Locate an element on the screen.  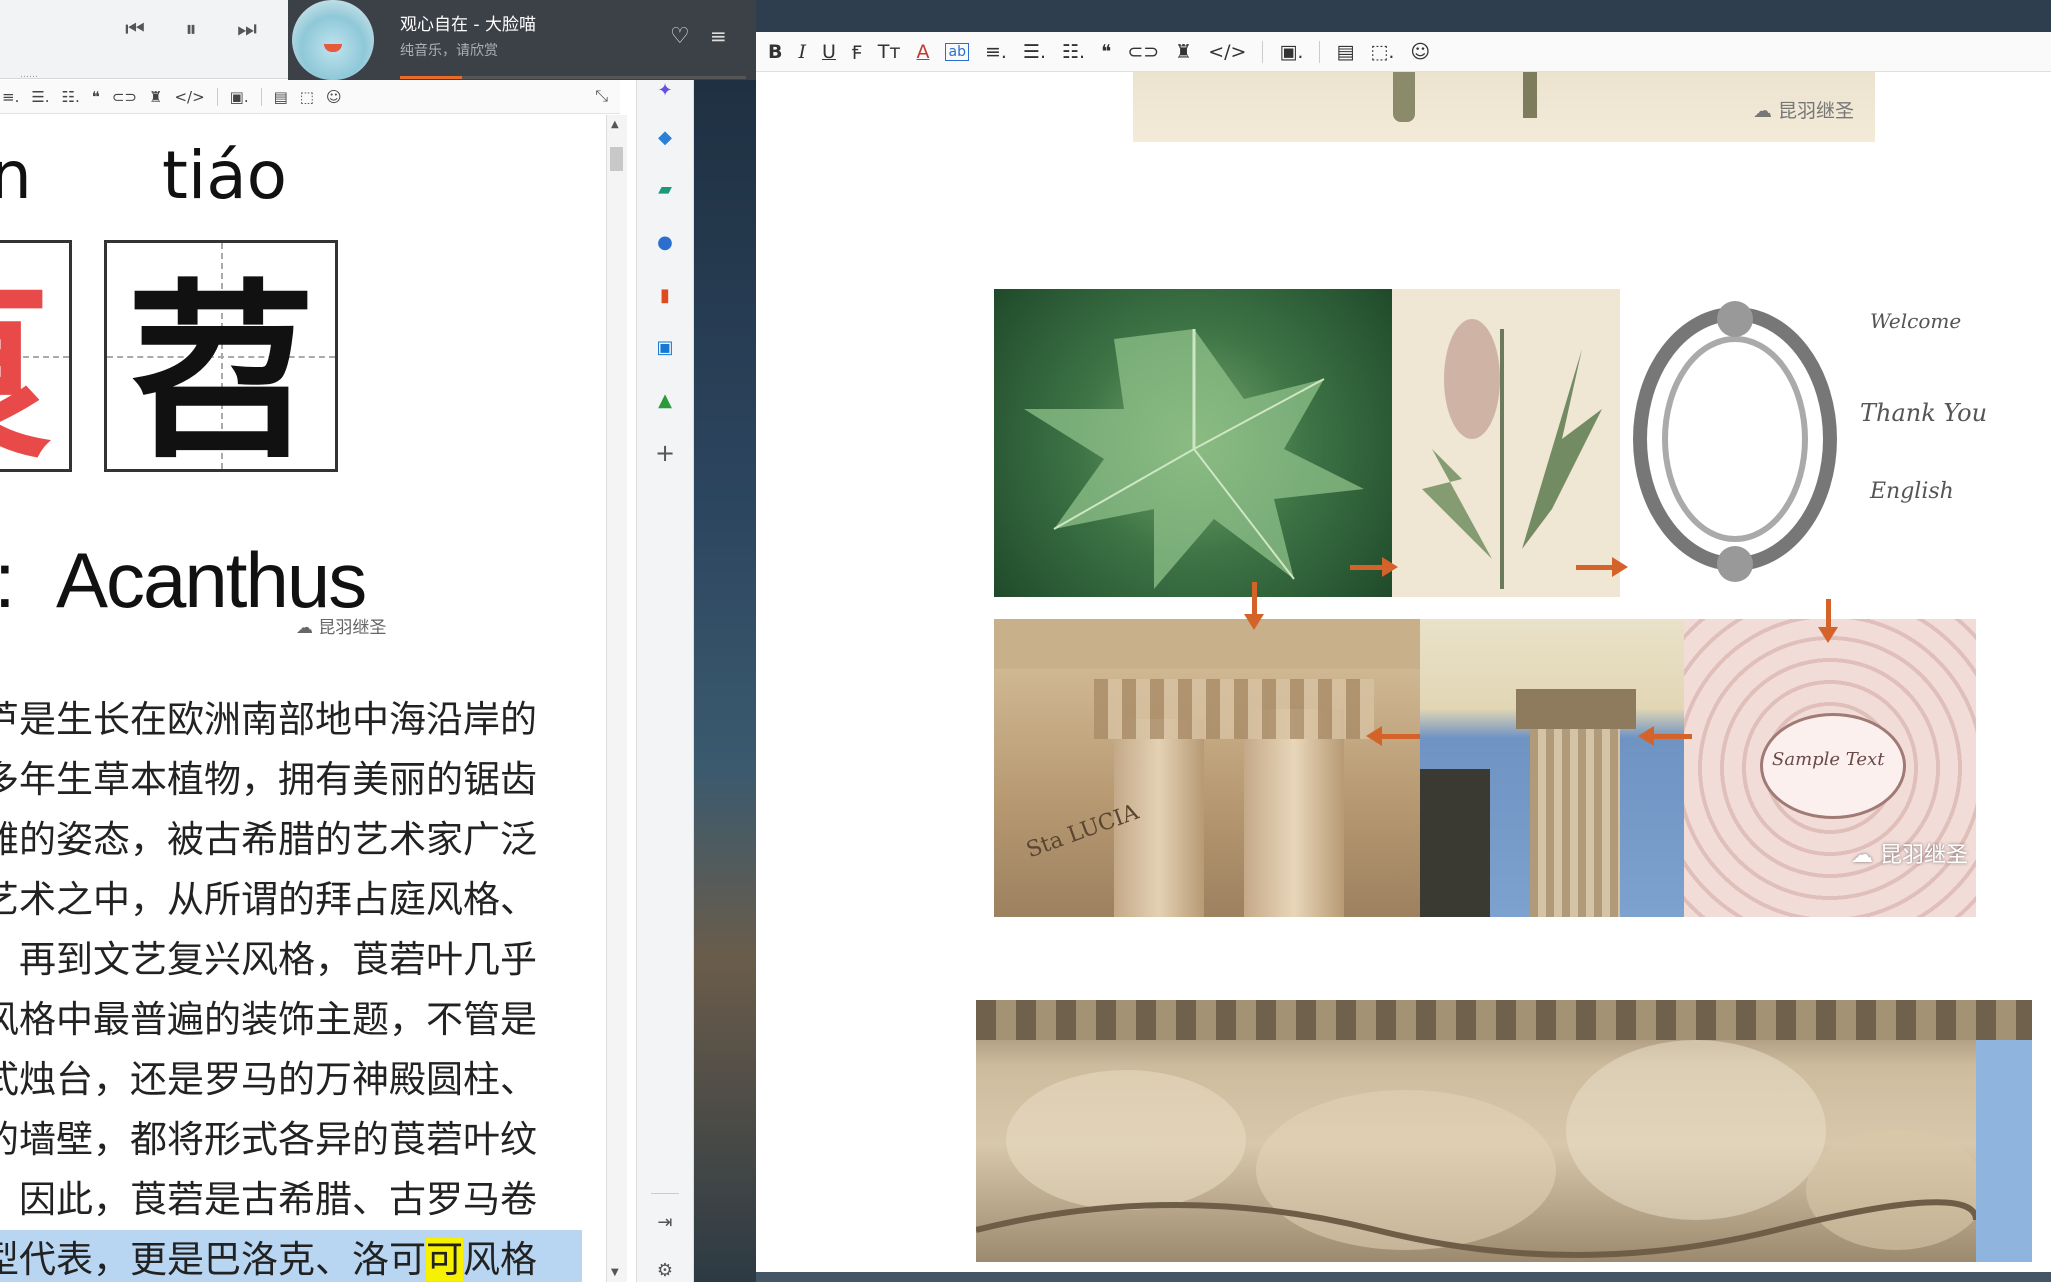
acanthus-leaf-photo is located at coordinates (1193, 443).